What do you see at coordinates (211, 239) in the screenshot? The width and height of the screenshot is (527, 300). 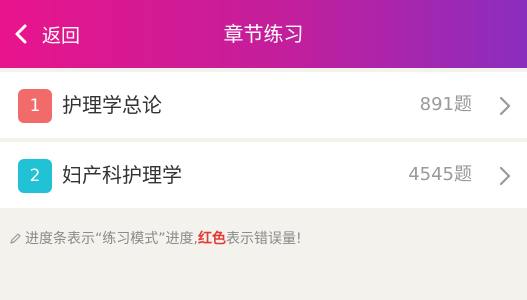 I see `note-highlight: 红色` at bounding box center [211, 239].